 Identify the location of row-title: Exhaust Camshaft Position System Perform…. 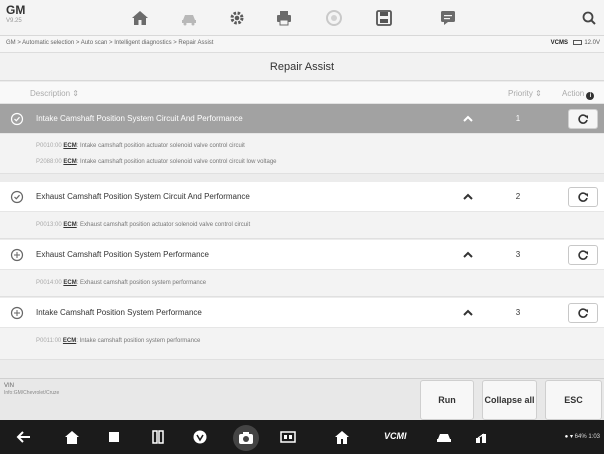
(122, 254).